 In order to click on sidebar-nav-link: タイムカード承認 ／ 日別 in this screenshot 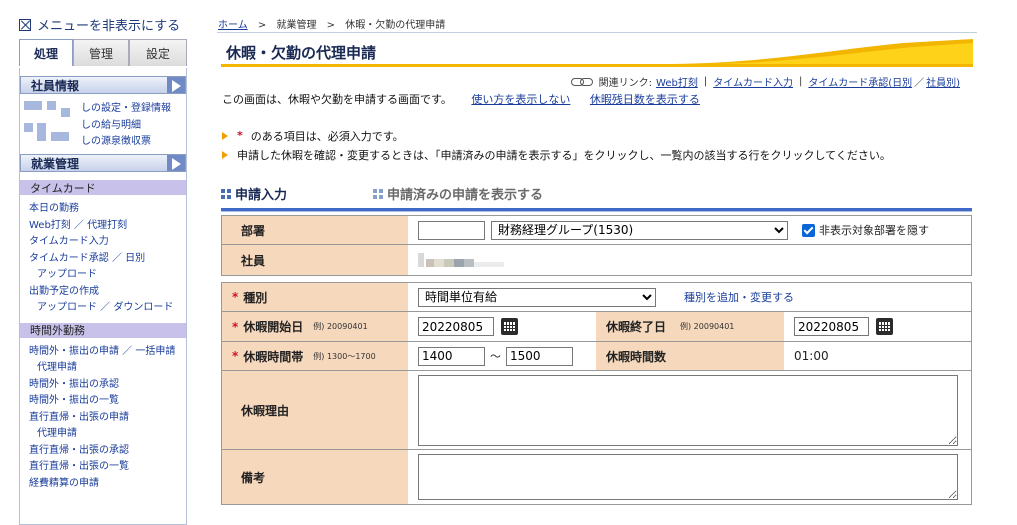, I will do `click(103, 259)`.